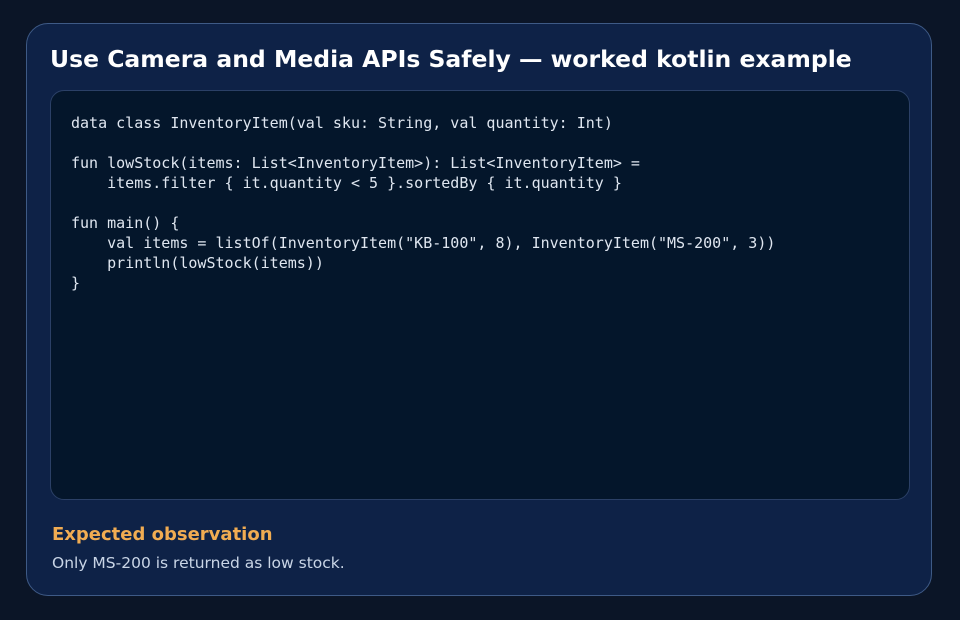 This screenshot has width=960, height=620. Describe the element at coordinates (198, 563) in the screenshot. I see `observation-text: Only MS-200 is returned as low stock.` at that location.